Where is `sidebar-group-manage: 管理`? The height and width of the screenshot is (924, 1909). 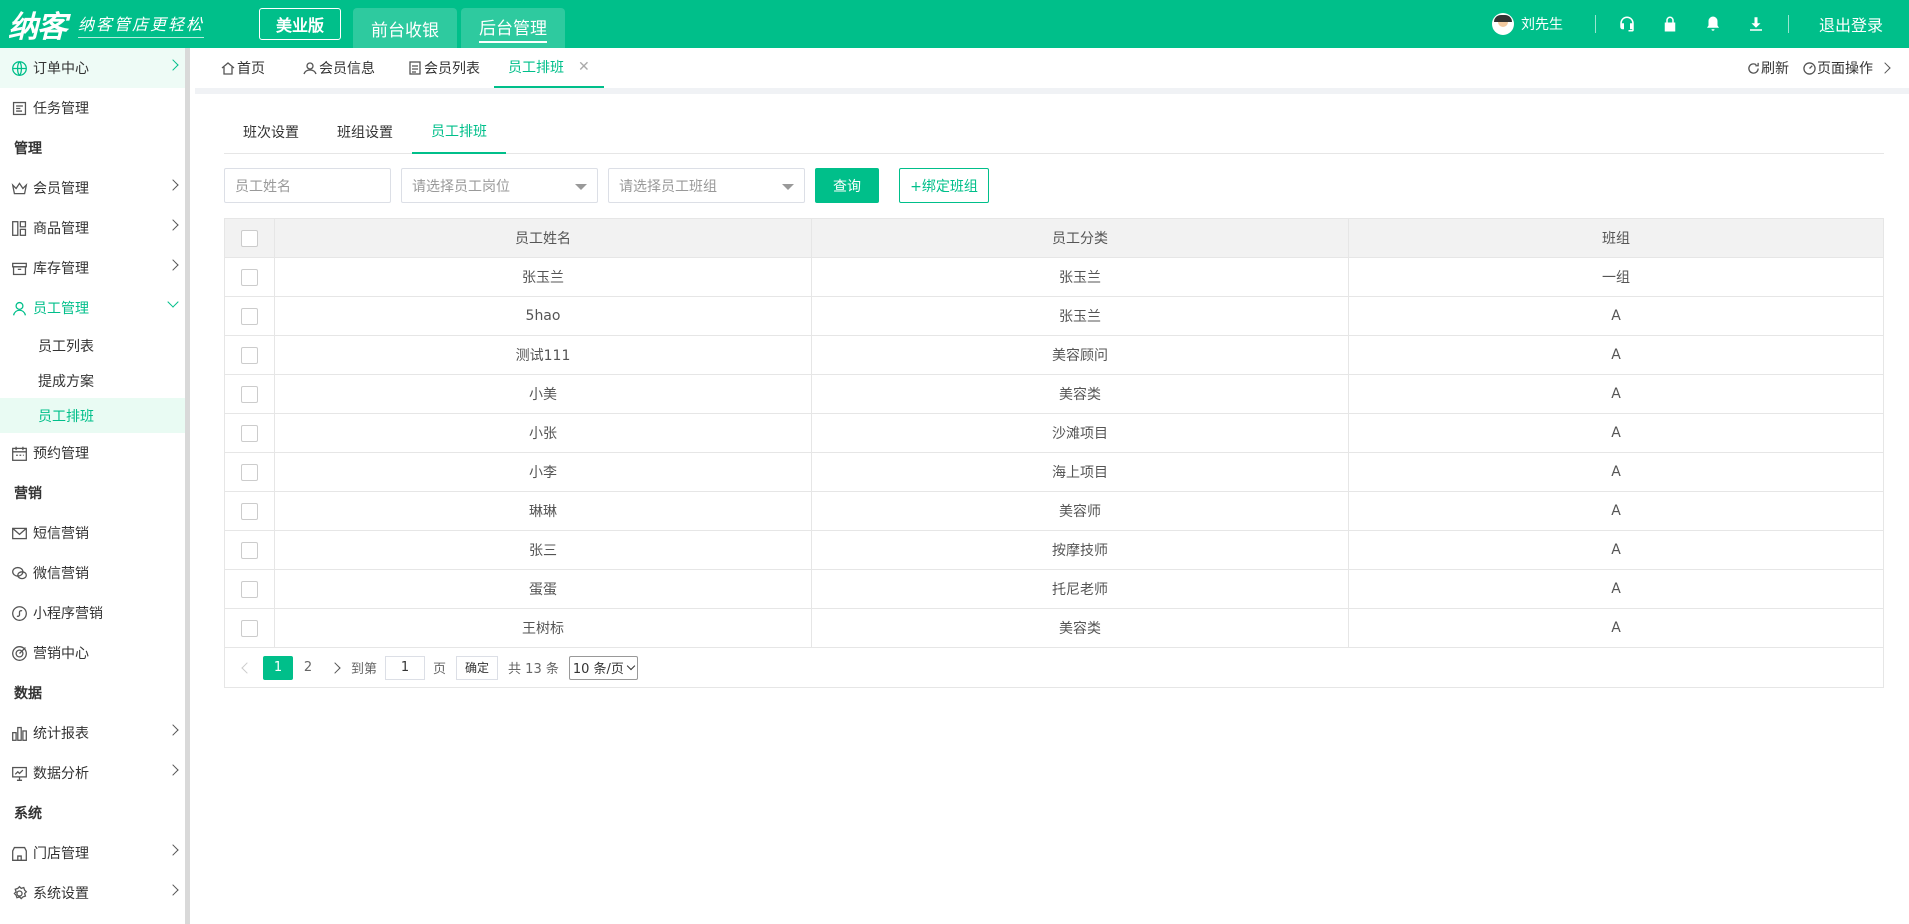
sidebar-group-manage: 管理 is located at coordinates (28, 149).